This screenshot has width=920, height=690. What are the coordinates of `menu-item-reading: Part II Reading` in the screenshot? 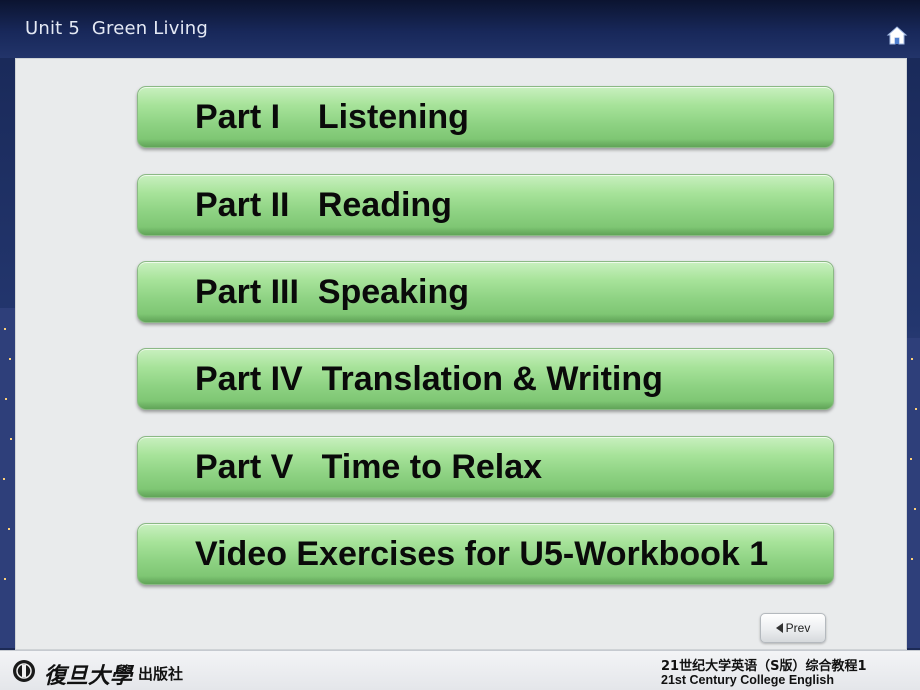 It's located at (485, 205).